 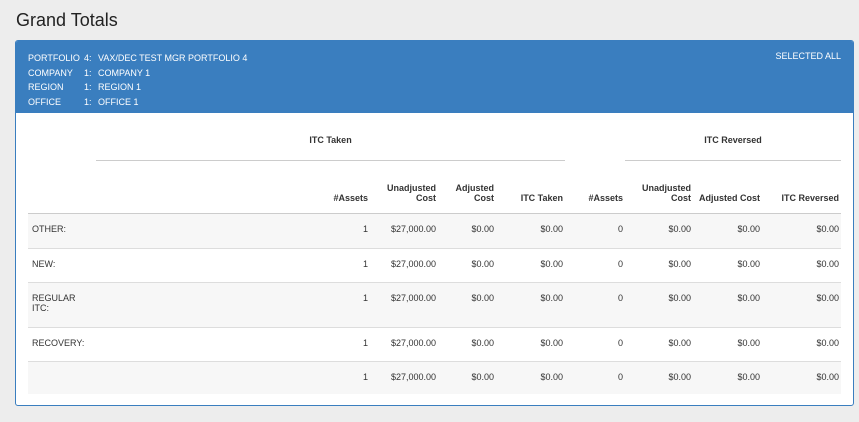 What do you see at coordinates (62, 265) in the screenshot?
I see `row-label: NEW:` at bounding box center [62, 265].